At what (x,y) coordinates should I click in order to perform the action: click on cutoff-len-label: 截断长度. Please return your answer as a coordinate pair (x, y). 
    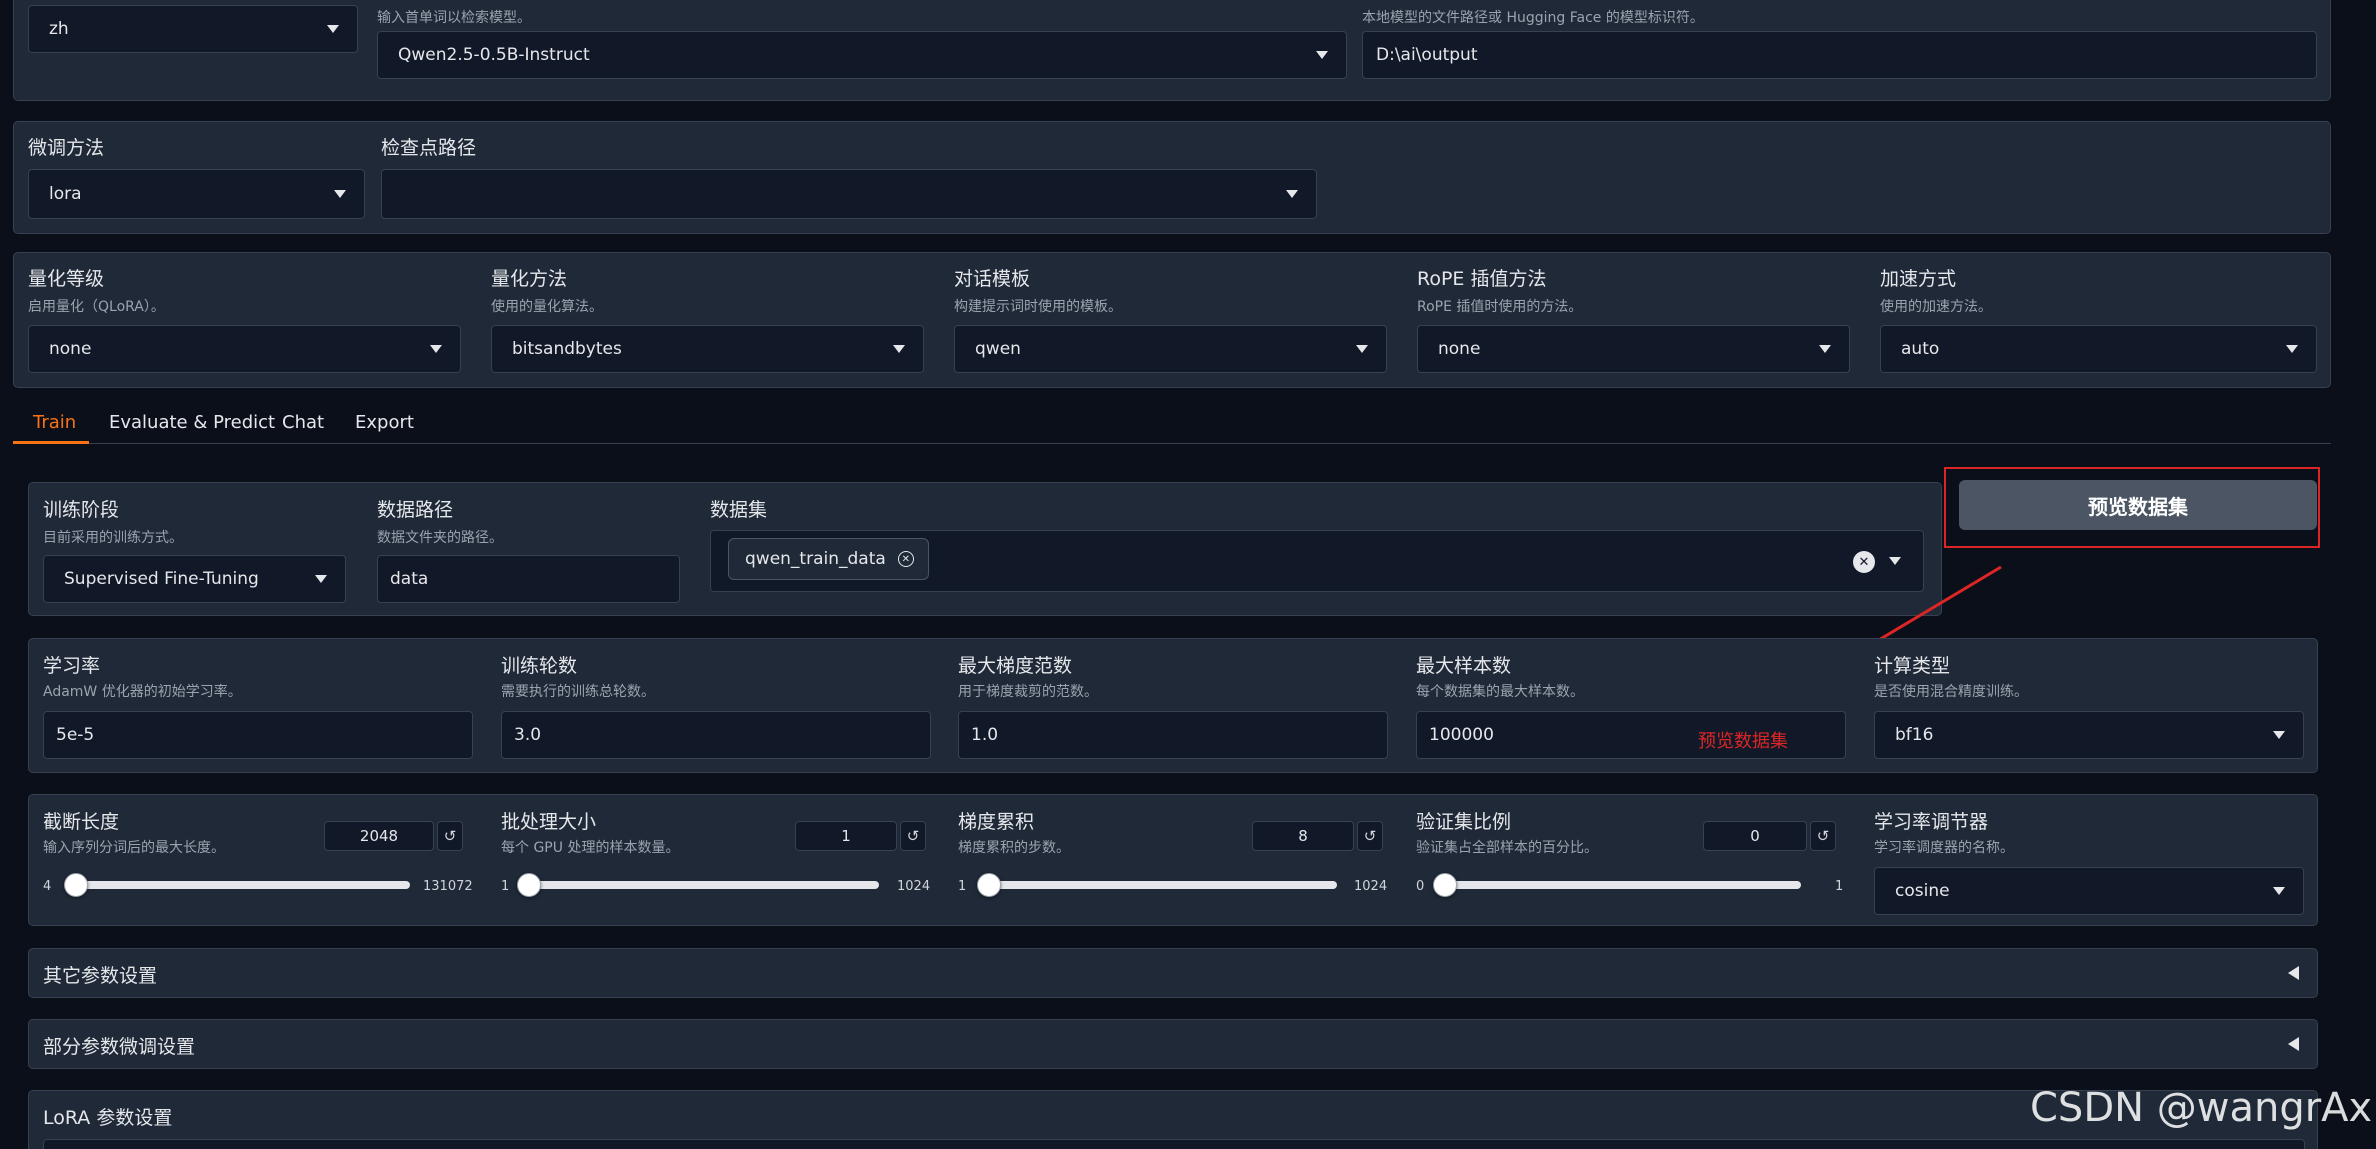
    Looking at the image, I should click on (81, 822).